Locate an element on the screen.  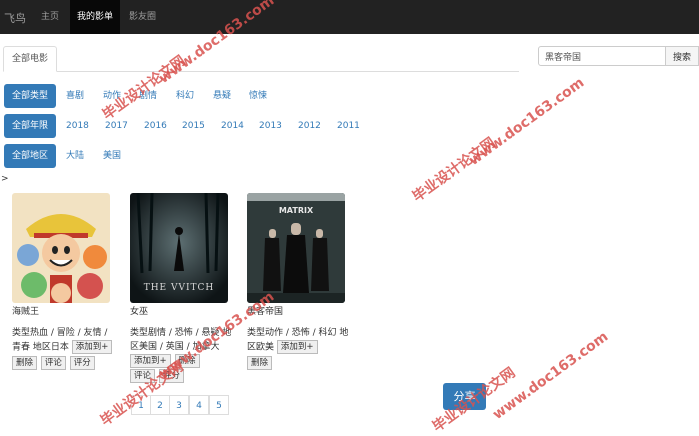
movie-poster: MATRIX is located at coordinates (296, 248).